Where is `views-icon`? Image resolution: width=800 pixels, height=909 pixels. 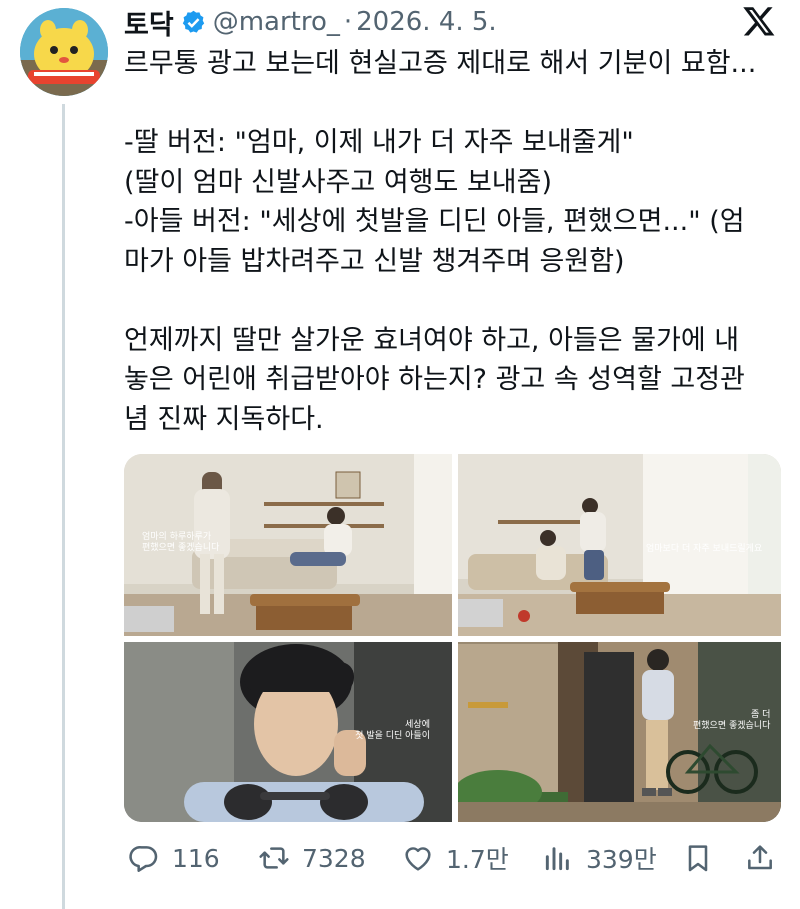 views-icon is located at coordinates (557, 859).